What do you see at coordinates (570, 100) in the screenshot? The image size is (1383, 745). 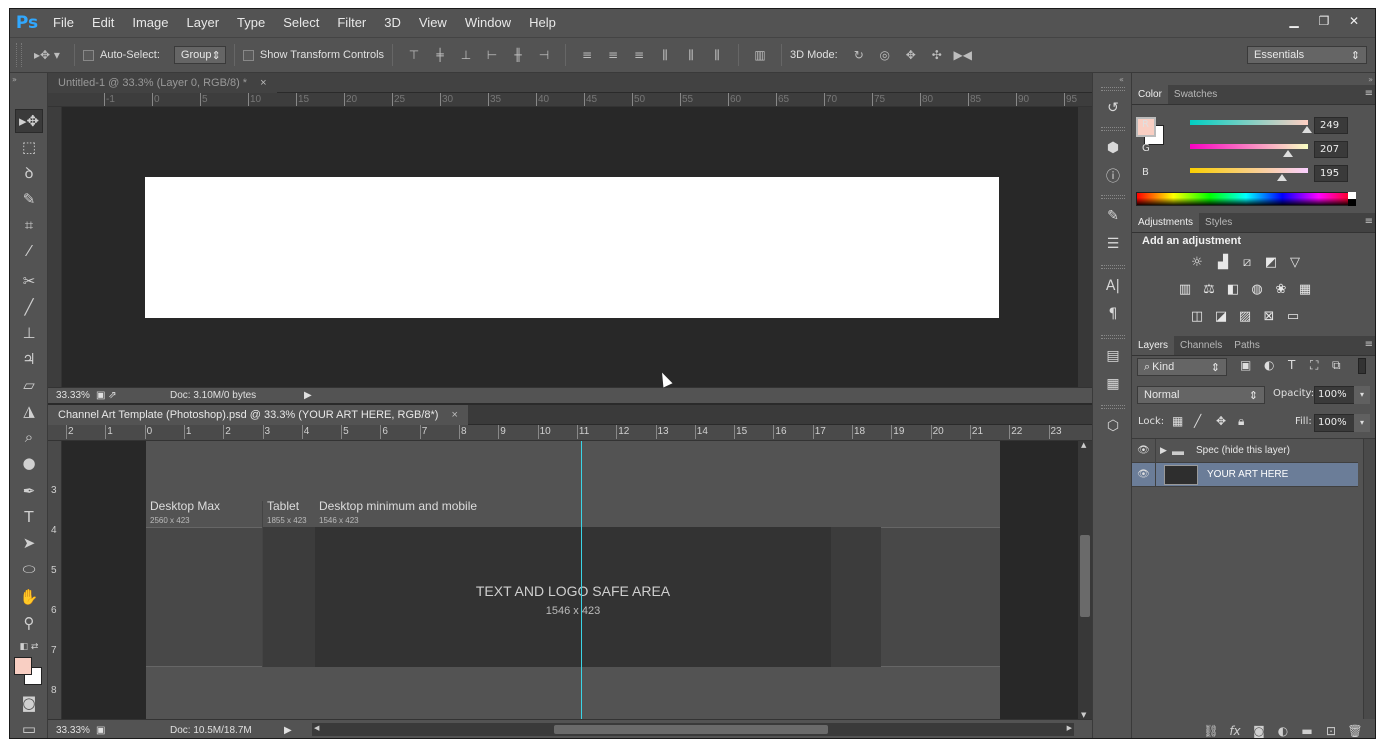 I see `horizontal-ruler: -1 0 5 10 15 20 25 30 35 40 45 50 55 60 65 70 75 80 85 90 95` at bounding box center [570, 100].